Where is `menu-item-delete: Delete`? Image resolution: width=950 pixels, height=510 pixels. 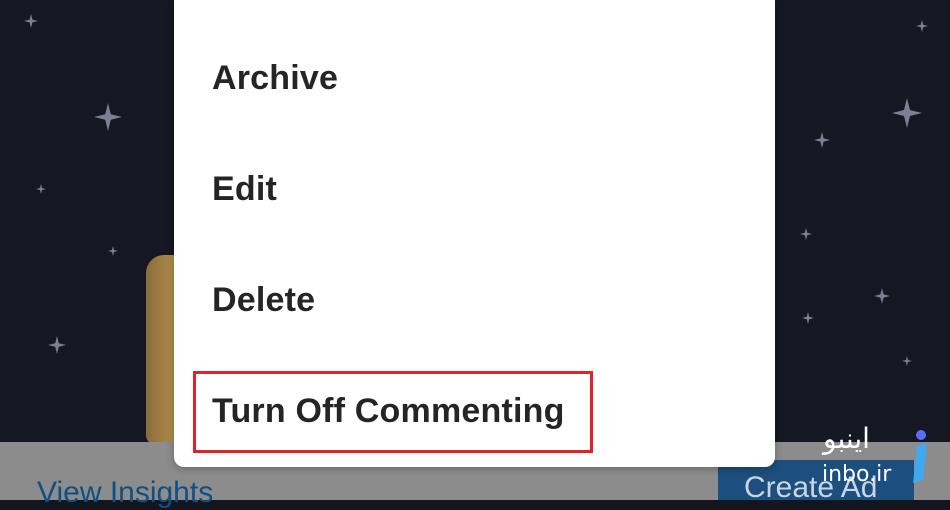
menu-item-delete: Delete is located at coordinates (263, 300).